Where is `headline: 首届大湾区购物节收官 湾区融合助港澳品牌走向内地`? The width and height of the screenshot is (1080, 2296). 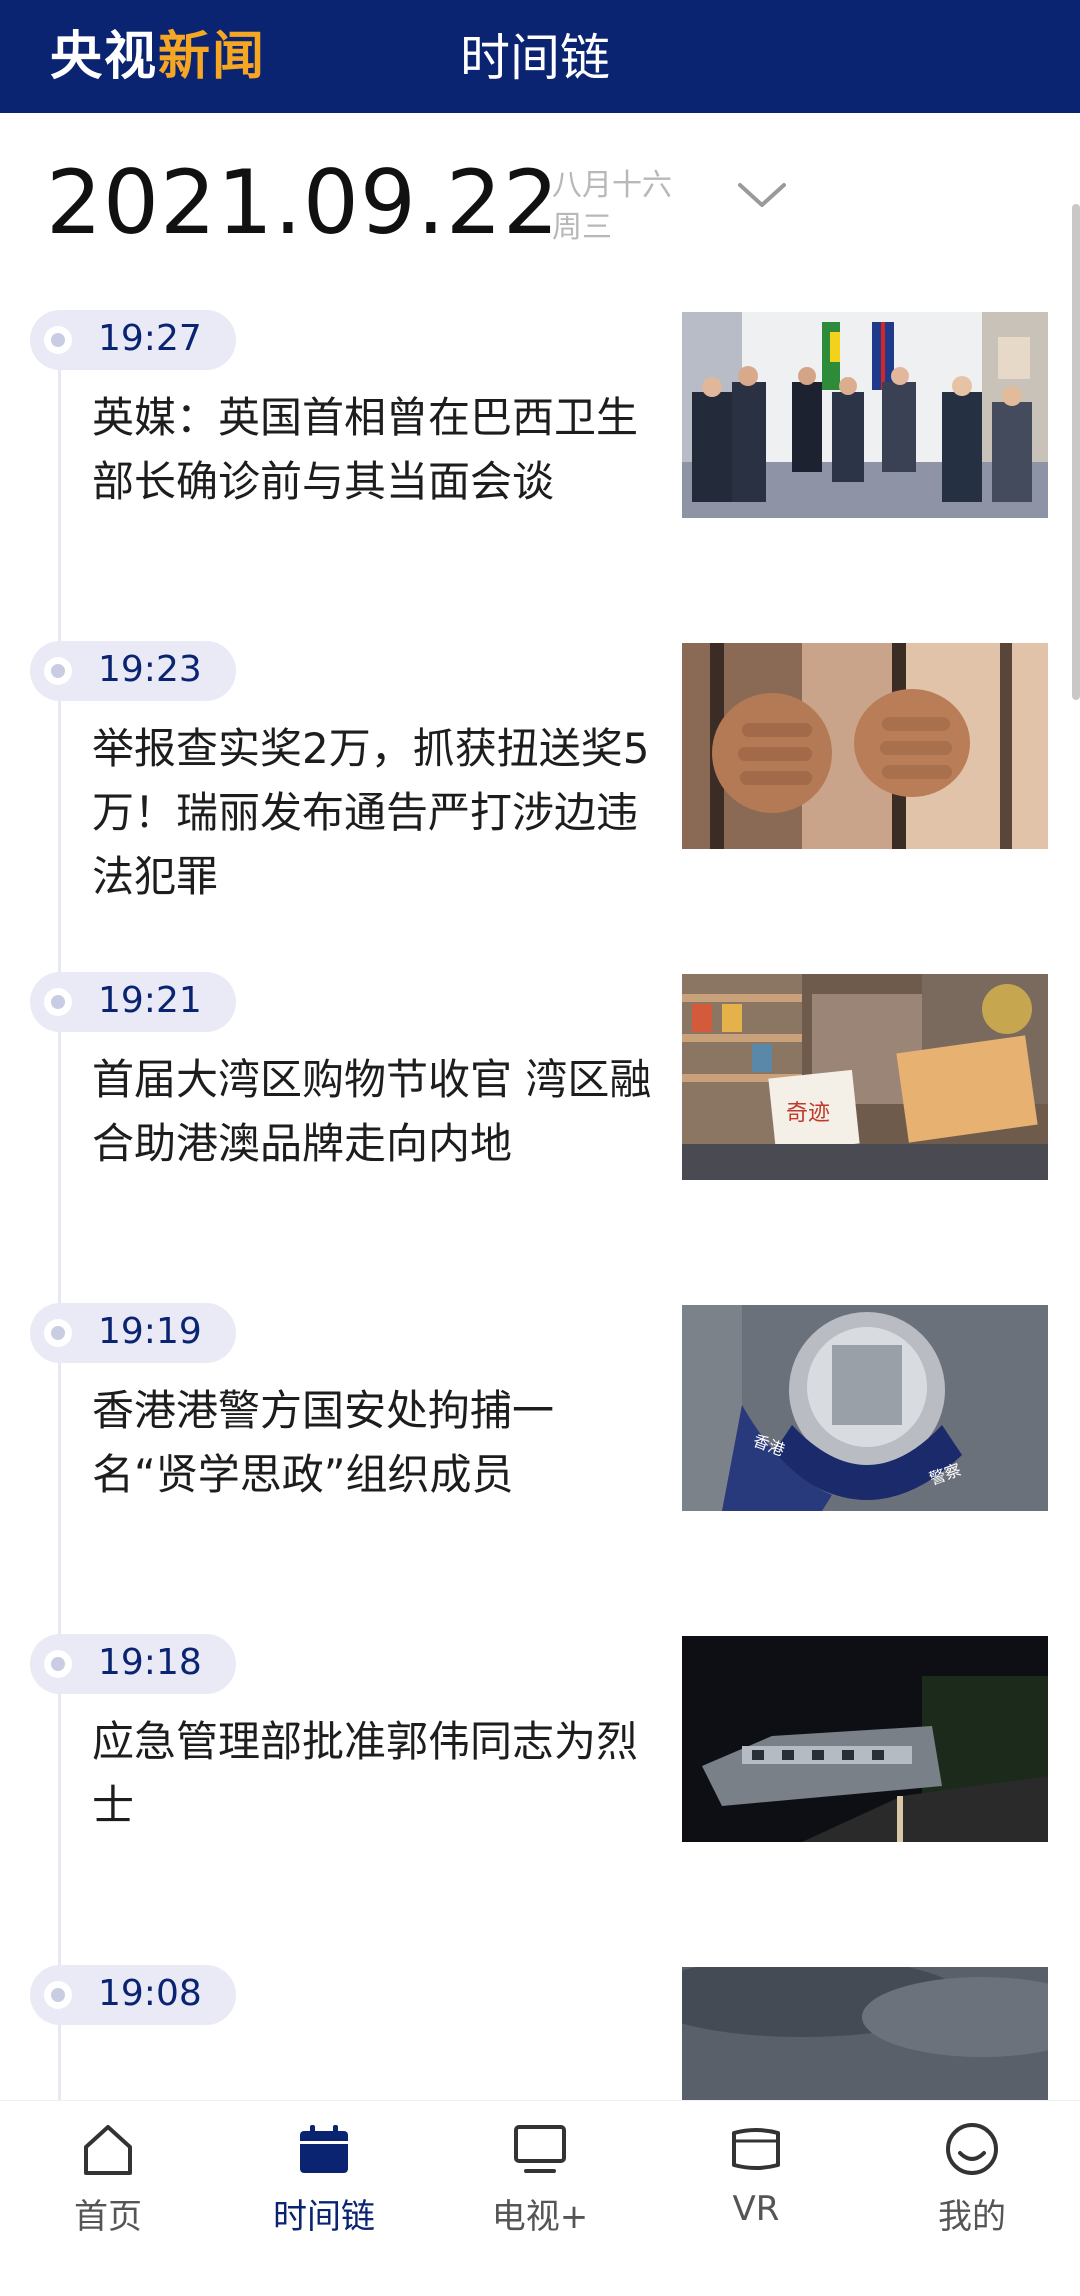 headline: 首届大湾区购物节收官 湾区融合助港澳品牌走向内地 is located at coordinates (372, 1112).